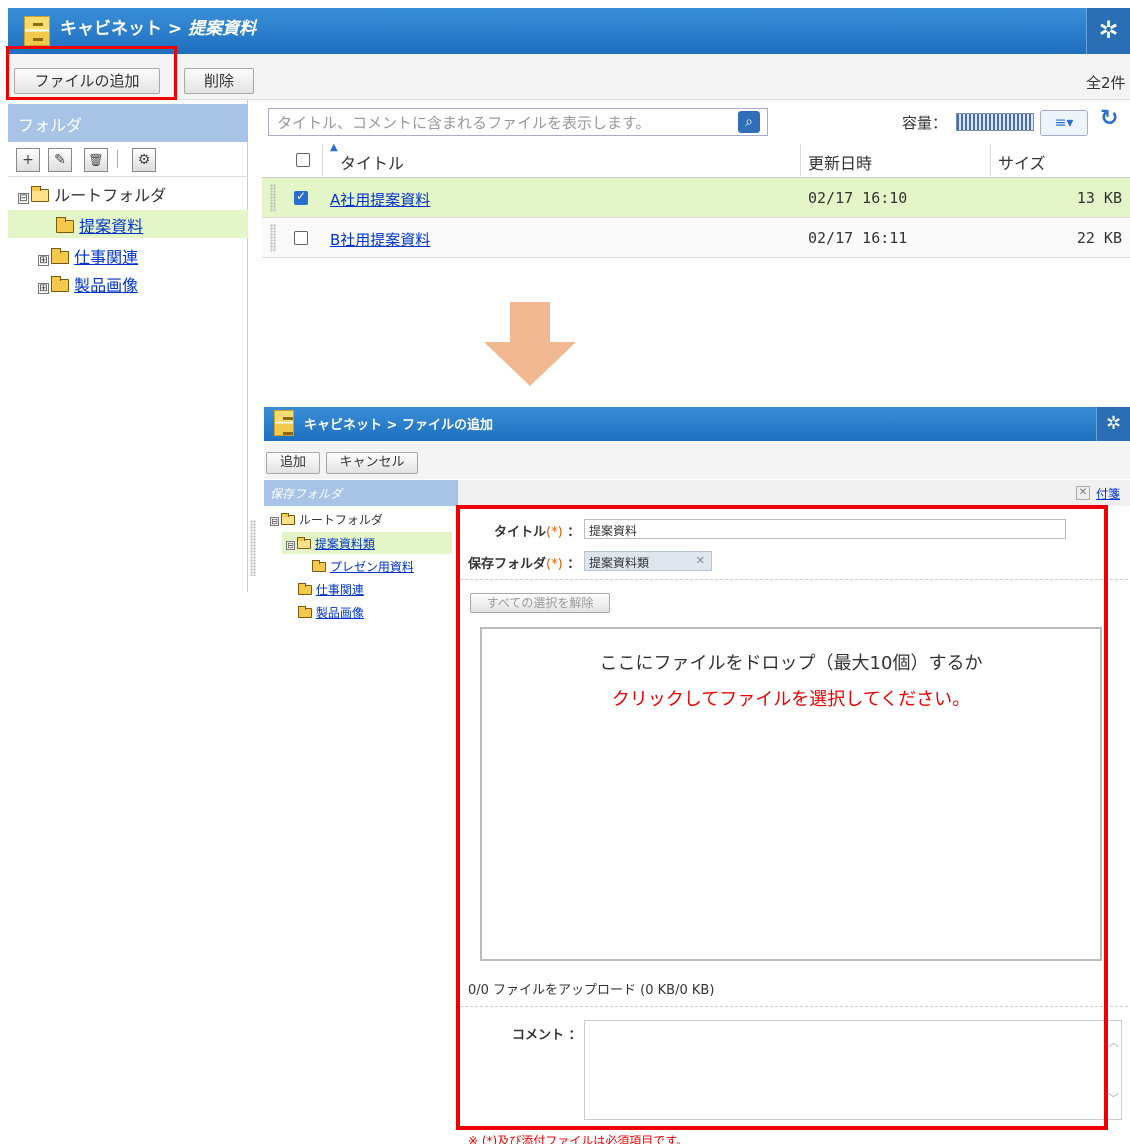 The width and height of the screenshot is (1130, 1144). Describe the element at coordinates (222, 29) in the screenshot. I see `breadcrumb-current: 提案資料` at that location.